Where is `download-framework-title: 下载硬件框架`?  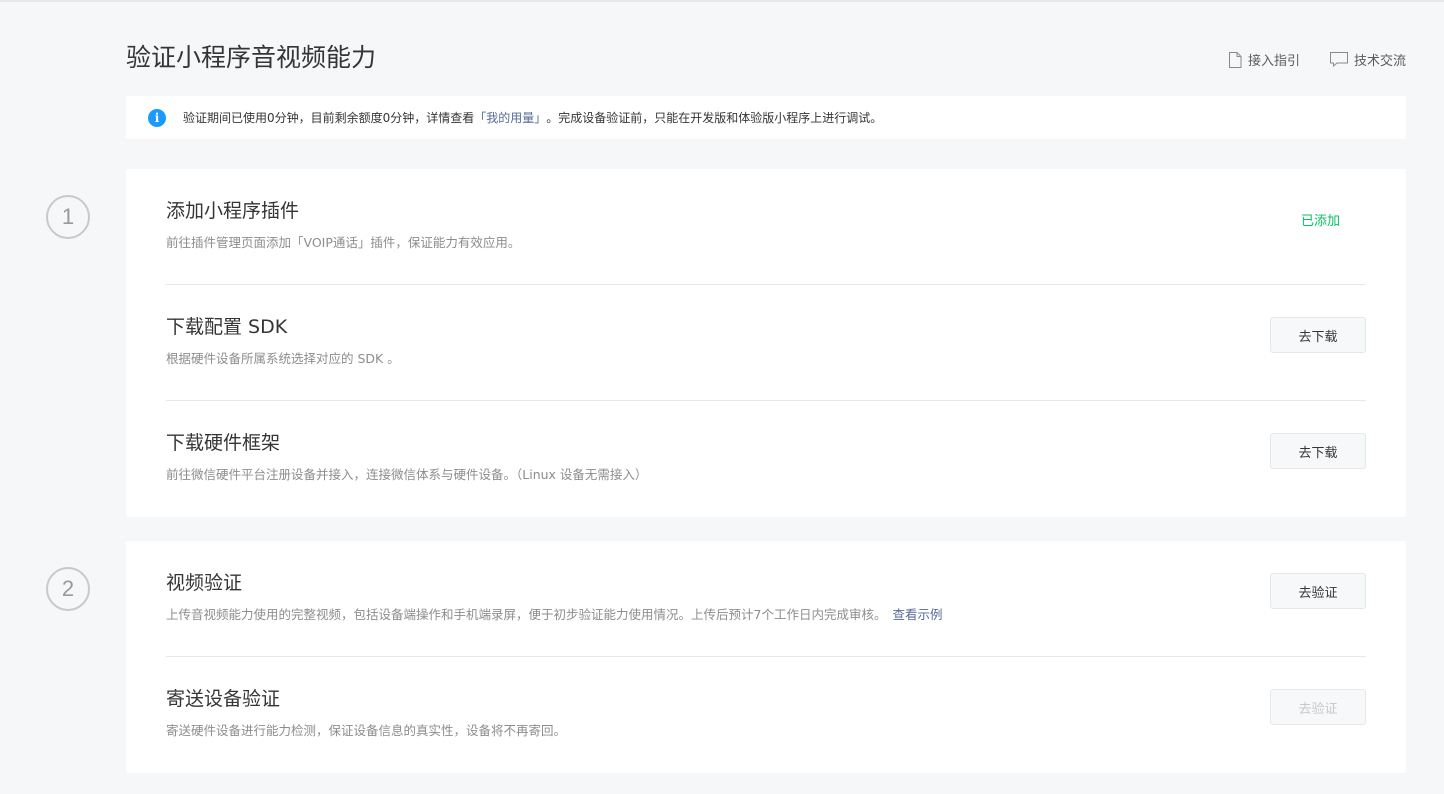 download-framework-title: 下载硬件框架 is located at coordinates (223, 443).